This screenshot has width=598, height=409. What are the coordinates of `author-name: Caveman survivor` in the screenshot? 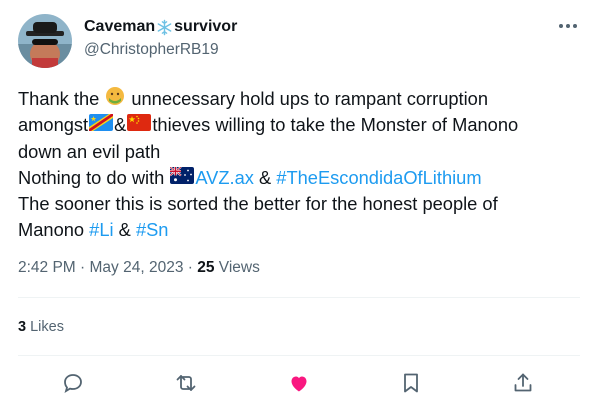 It's located at (160, 27).